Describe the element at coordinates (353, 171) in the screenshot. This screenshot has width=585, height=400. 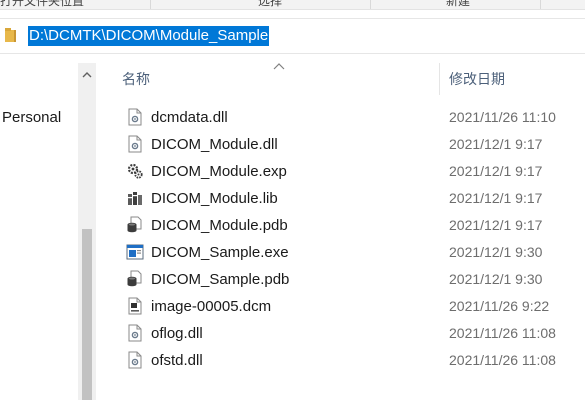
I see `file-row: DICOM_Module.exp 2021/12/1 9:17` at that location.